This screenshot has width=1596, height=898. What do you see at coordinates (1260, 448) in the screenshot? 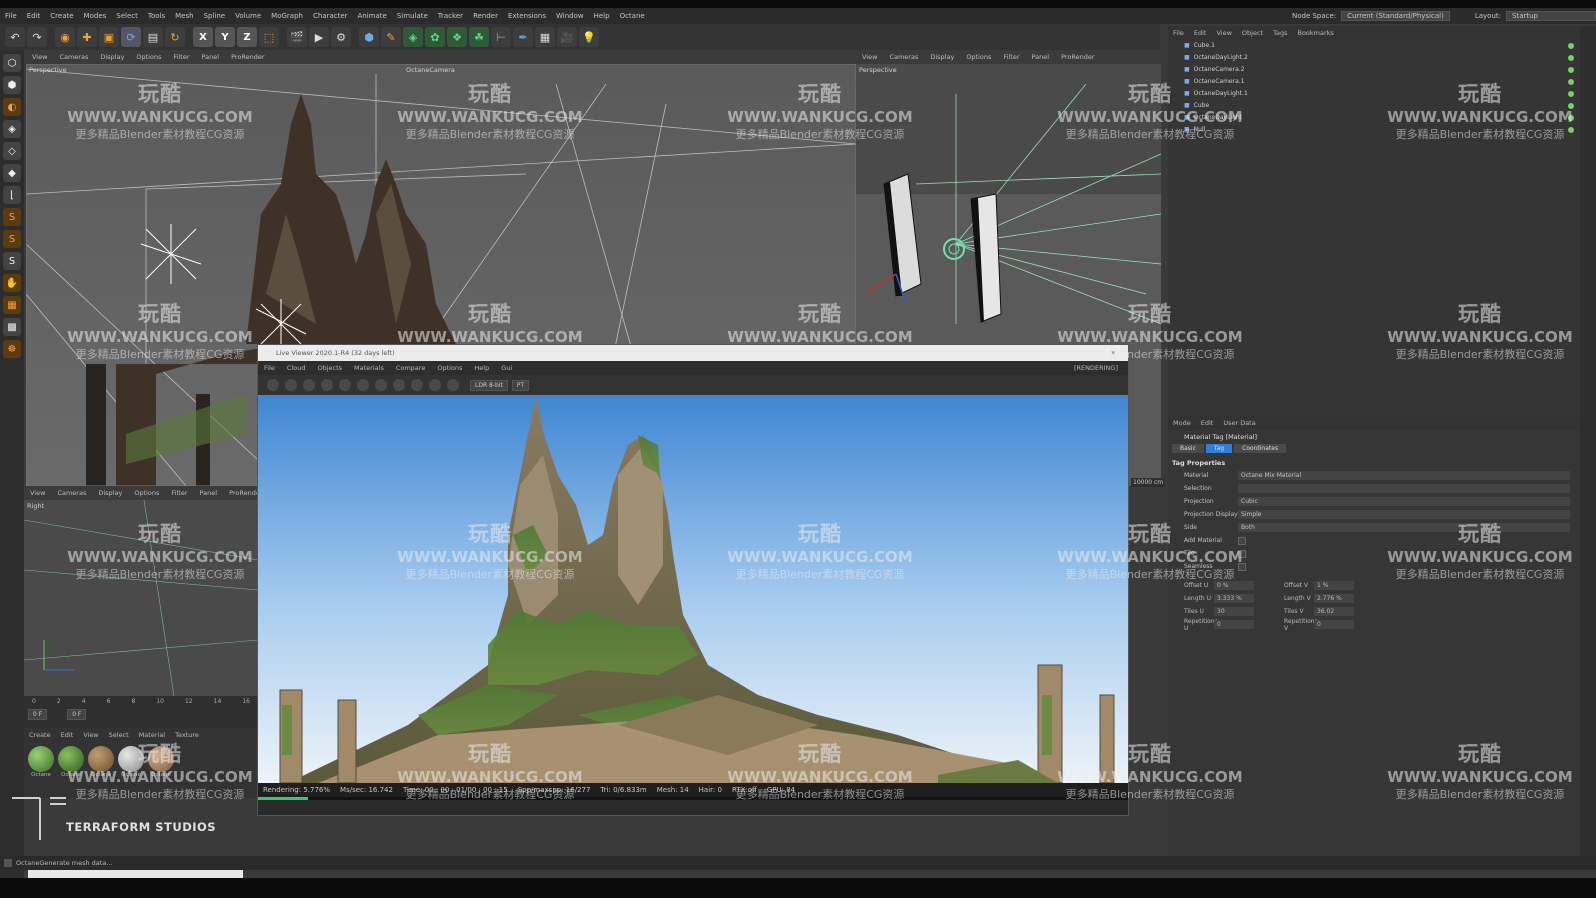
I see `tab-coordinates: Coordinates` at bounding box center [1260, 448].